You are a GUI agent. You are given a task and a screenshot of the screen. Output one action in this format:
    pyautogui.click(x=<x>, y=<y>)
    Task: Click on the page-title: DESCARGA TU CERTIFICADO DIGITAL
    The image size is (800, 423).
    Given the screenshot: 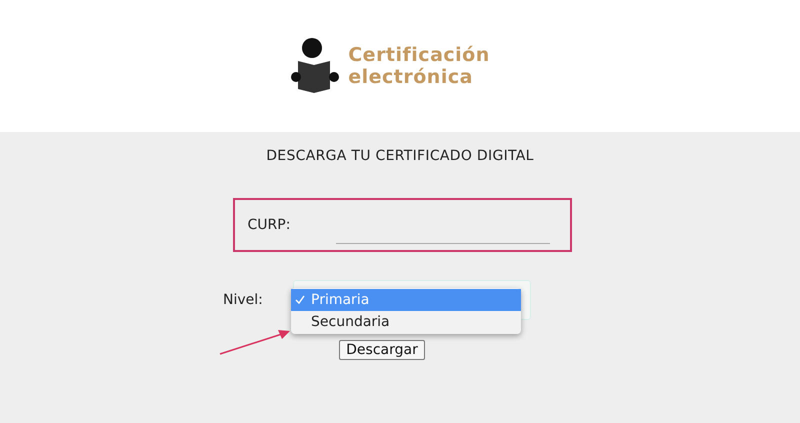 What is the action you would take?
    pyautogui.click(x=400, y=156)
    